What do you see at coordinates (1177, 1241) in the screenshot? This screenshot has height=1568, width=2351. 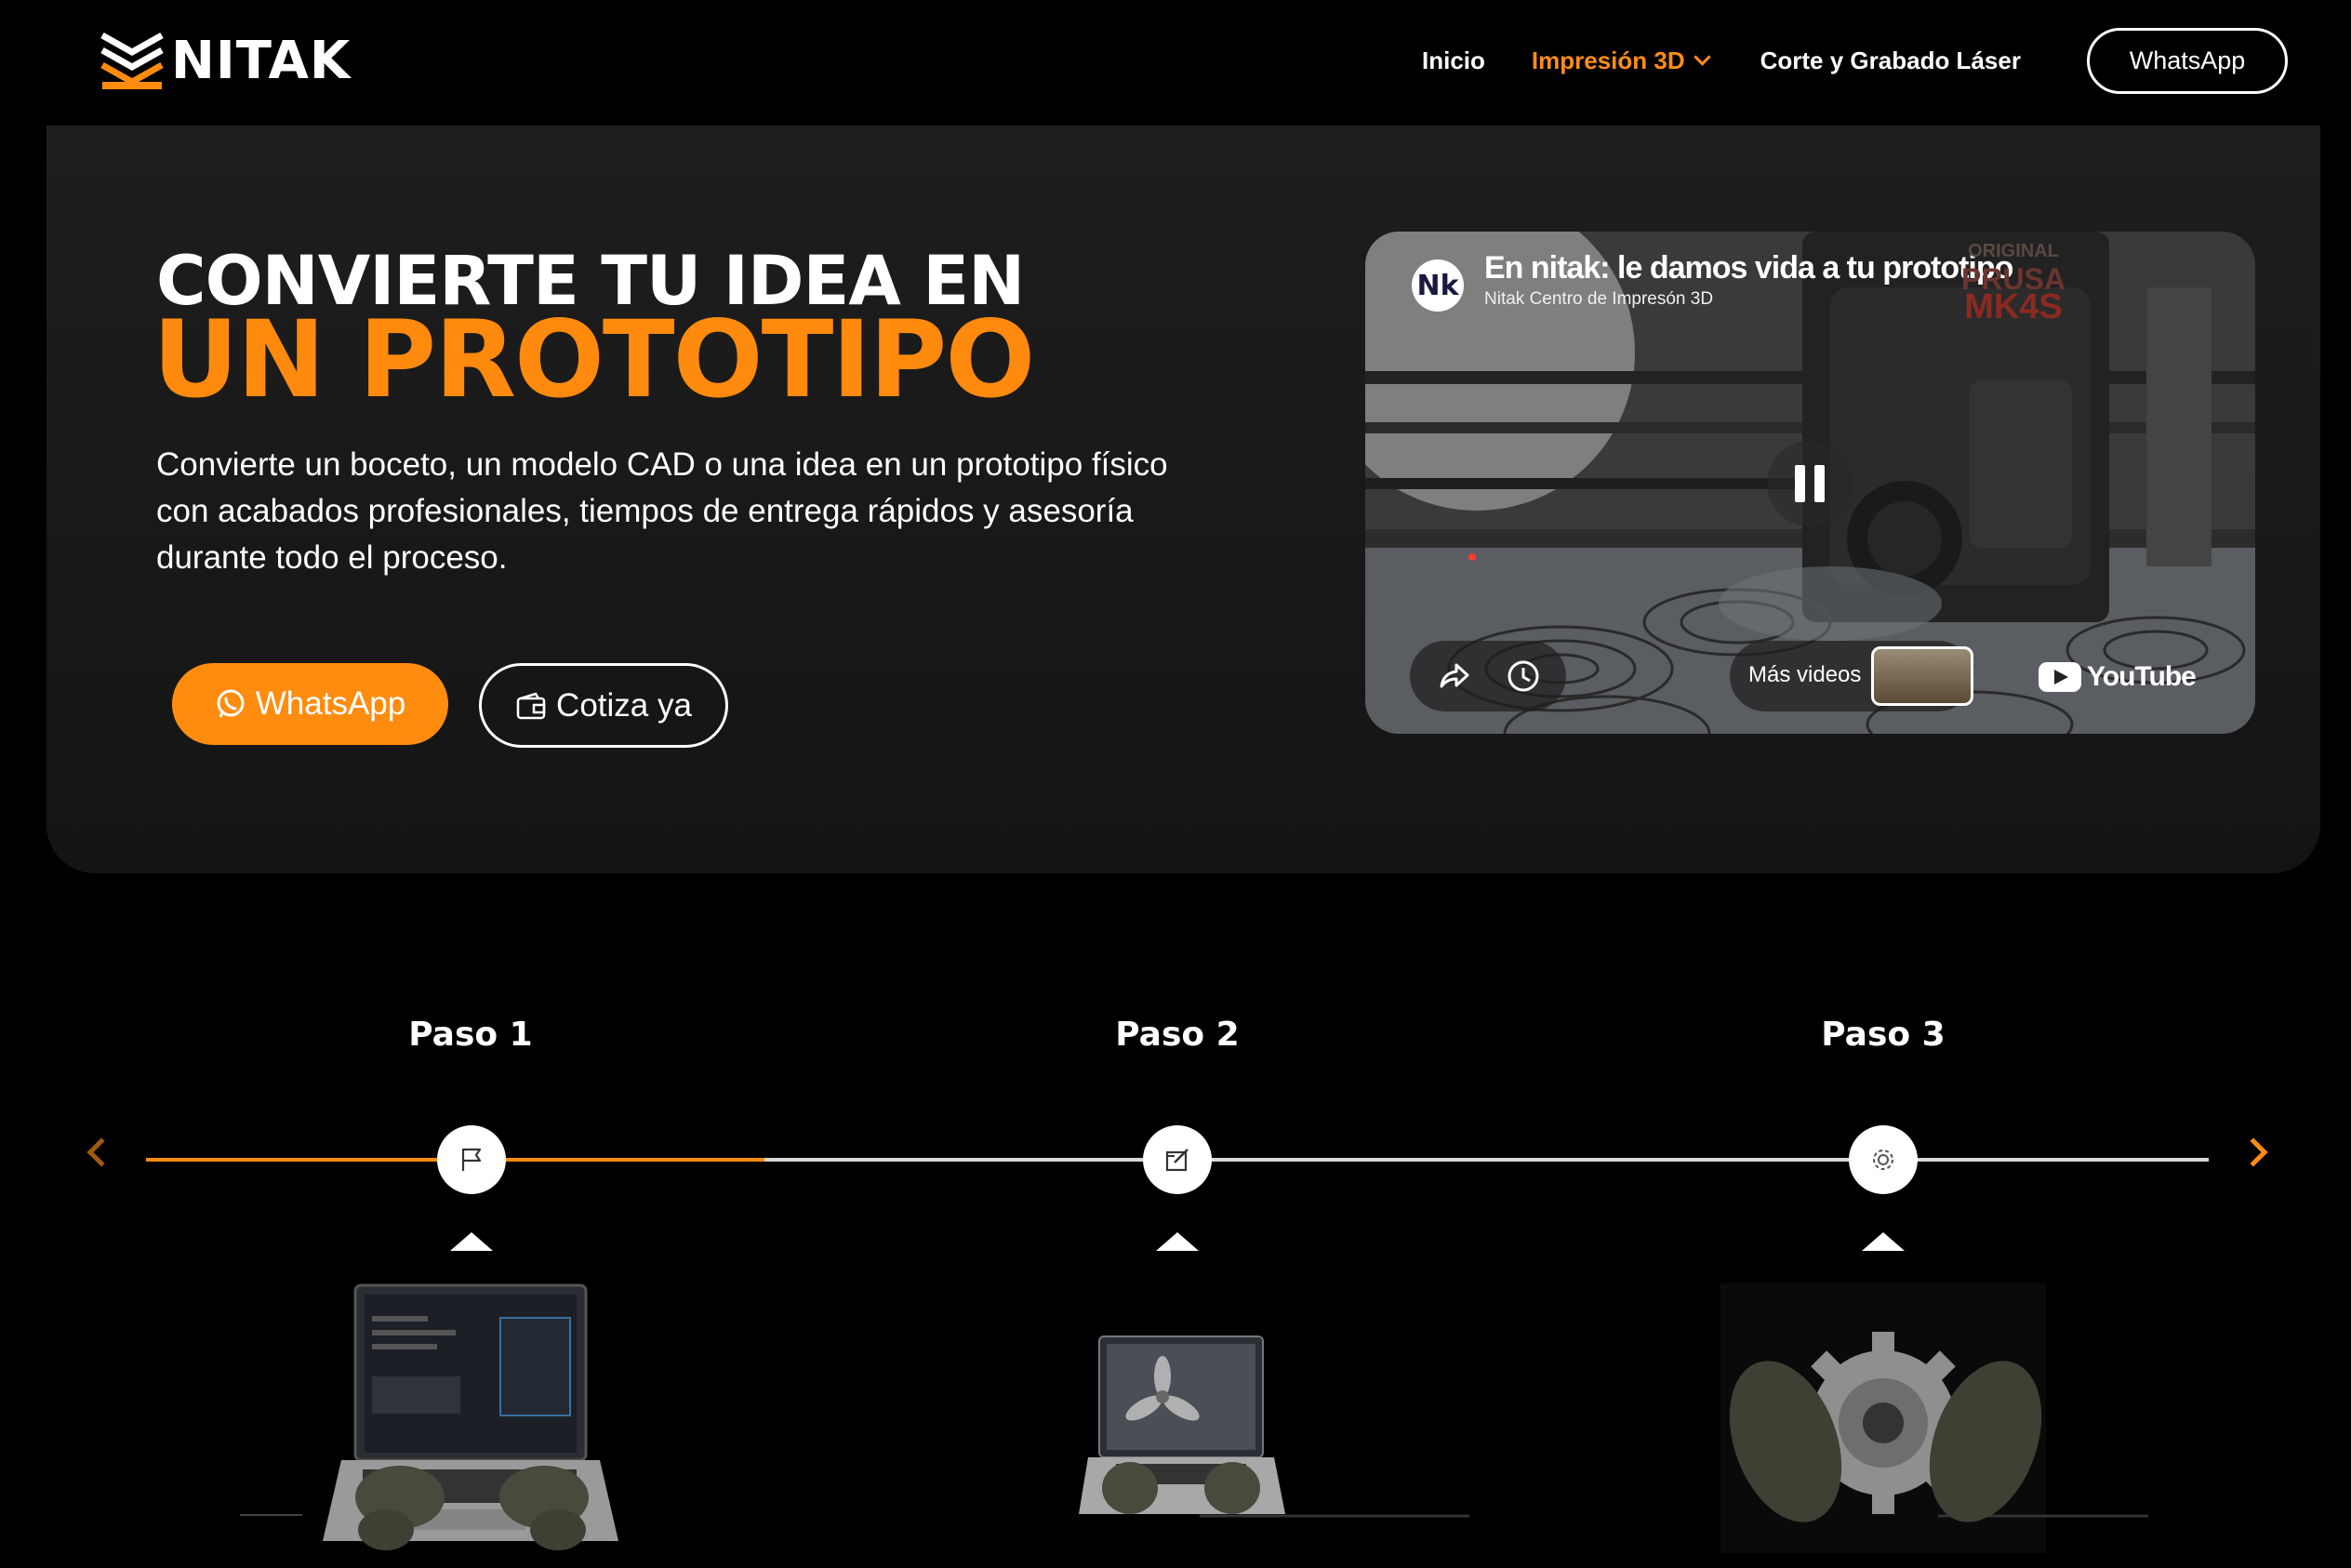 I see `step-2-pointer` at bounding box center [1177, 1241].